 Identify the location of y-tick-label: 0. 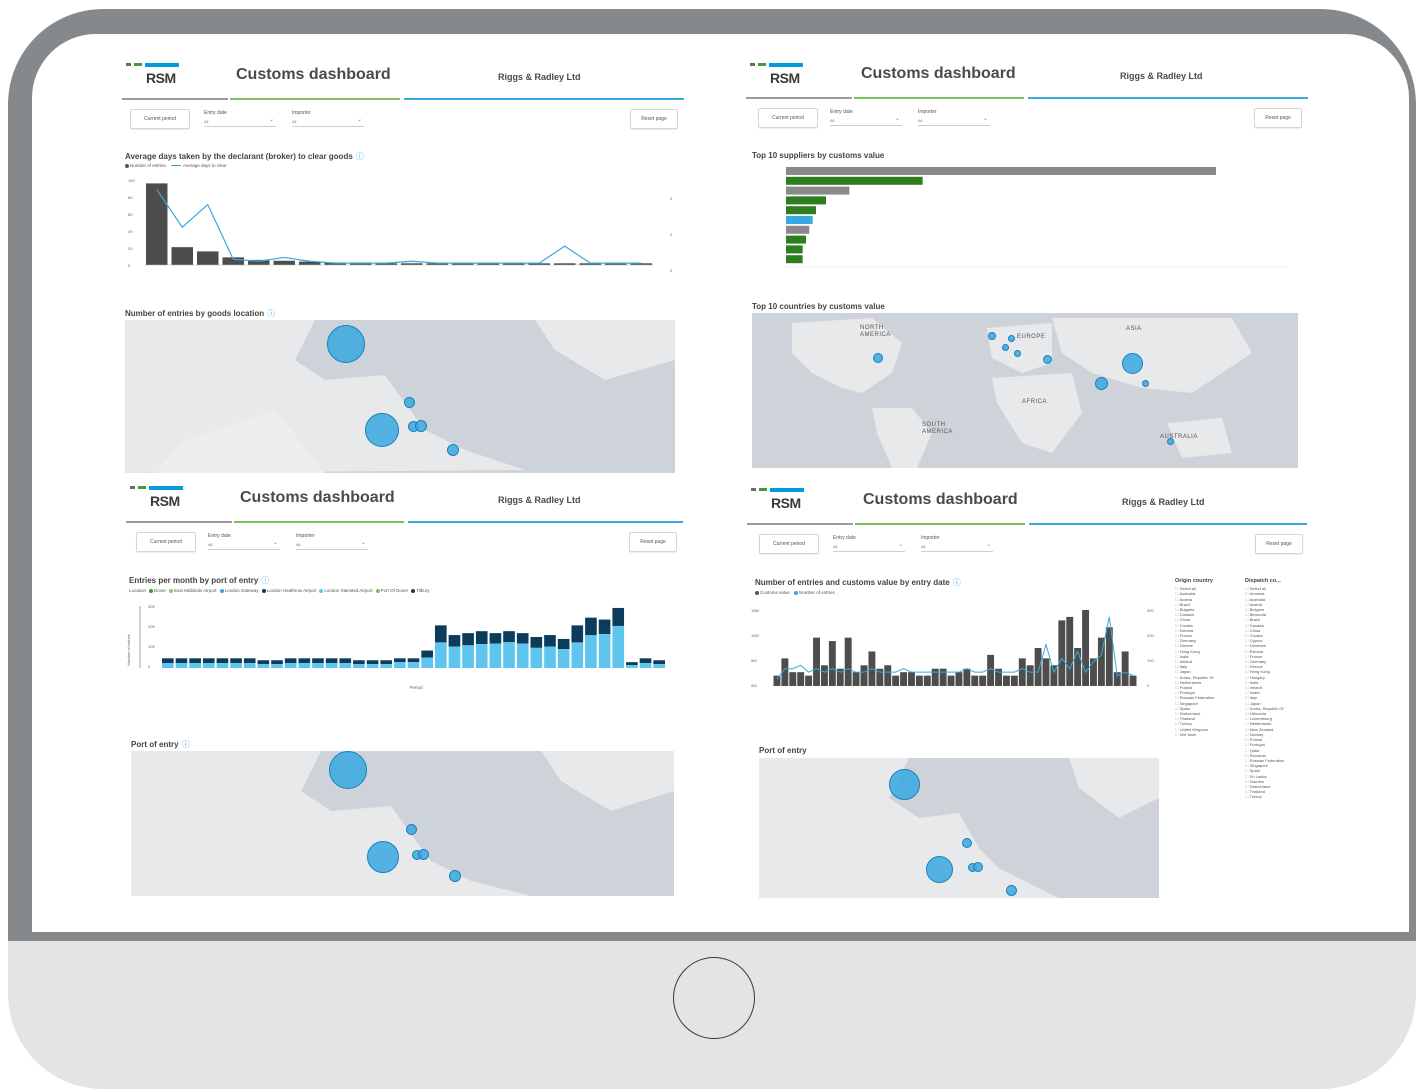
(129, 265).